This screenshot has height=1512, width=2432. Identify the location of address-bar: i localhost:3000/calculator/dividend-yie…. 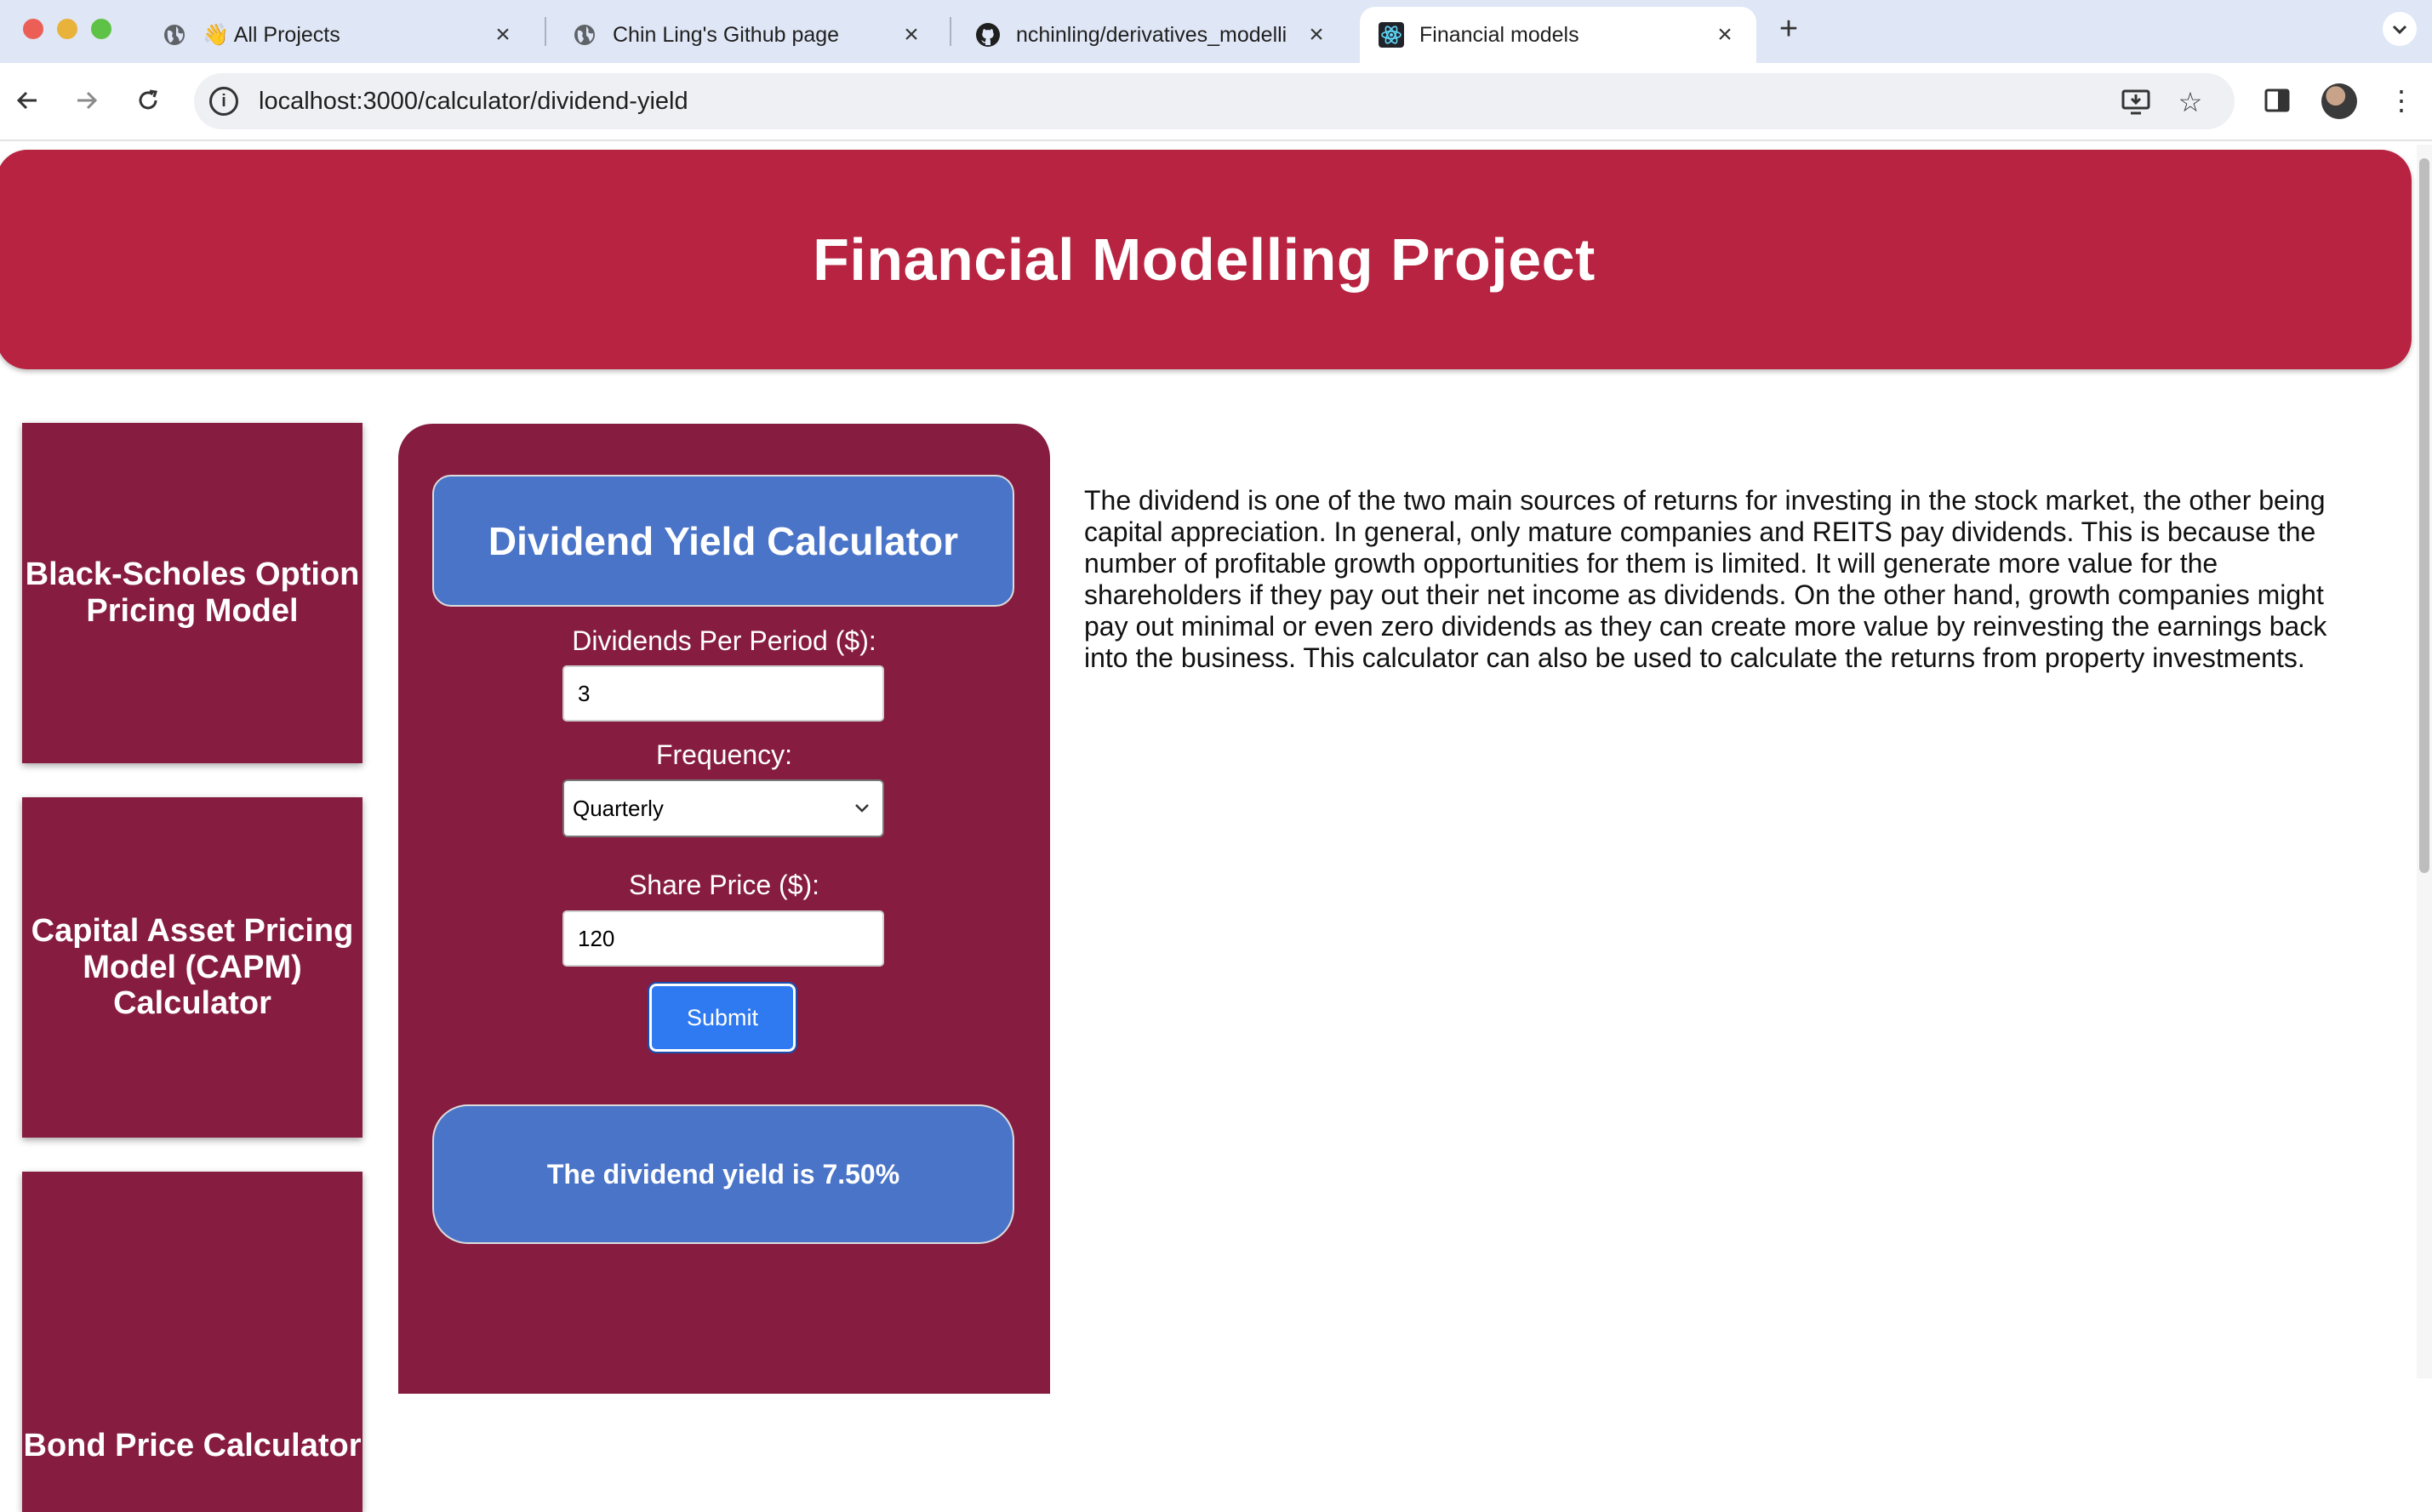
(1214, 101).